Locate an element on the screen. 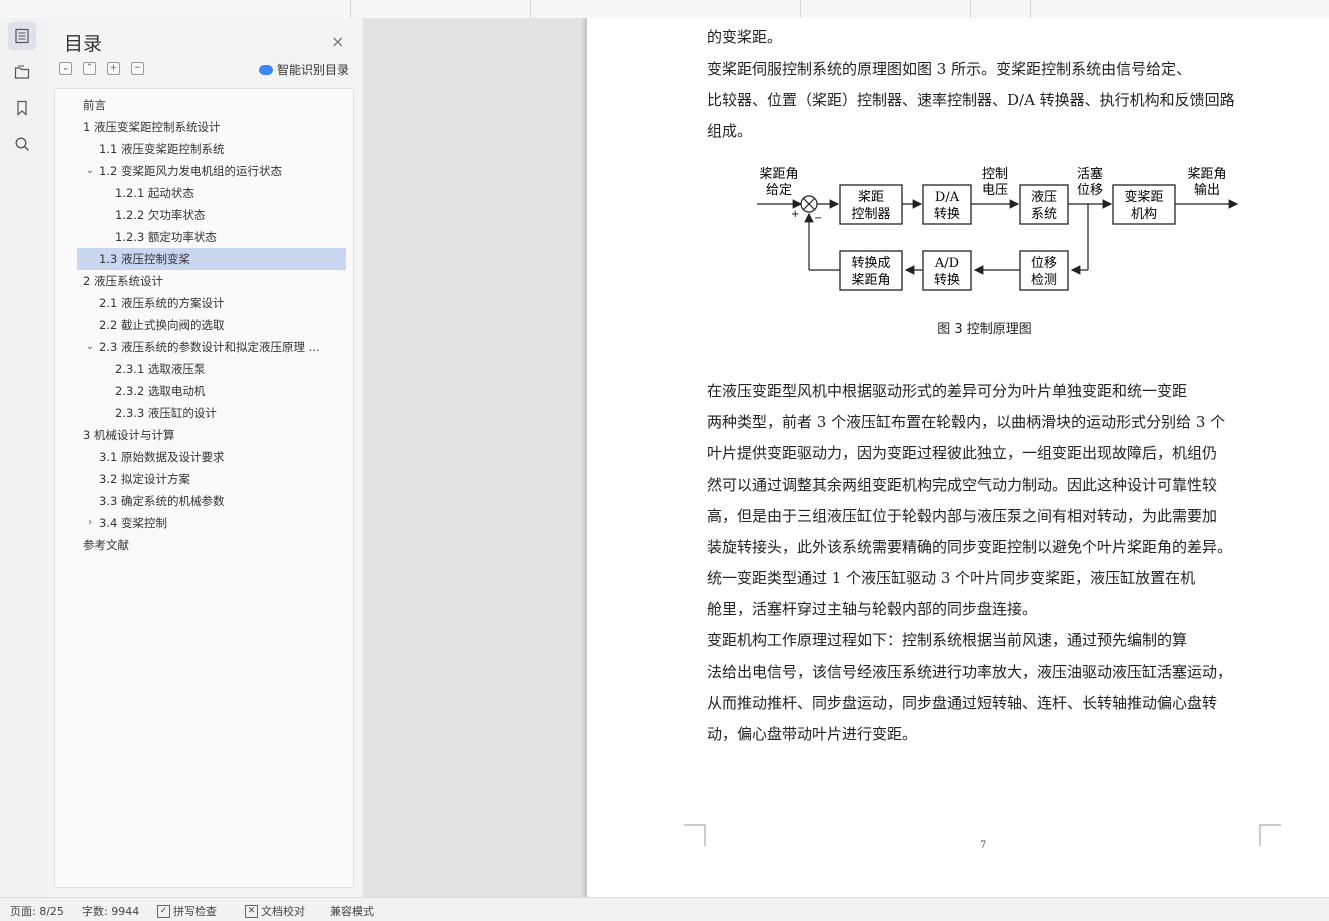 The height and width of the screenshot is (921, 1329). toc-item: 2.2 截止式换向阀的选取 is located at coordinates (211, 325).